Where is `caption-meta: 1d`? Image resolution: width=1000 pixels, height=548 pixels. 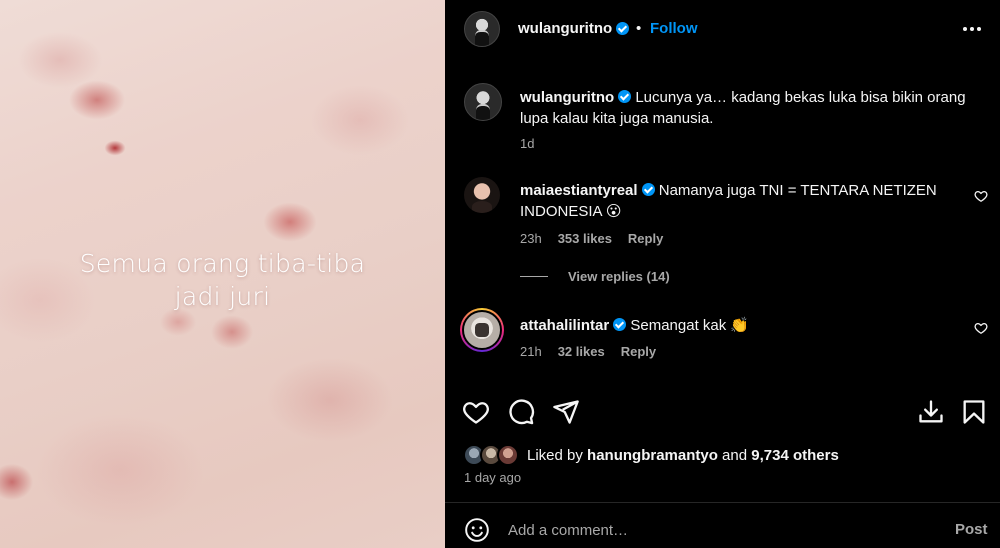 caption-meta: 1d is located at coordinates (527, 143).